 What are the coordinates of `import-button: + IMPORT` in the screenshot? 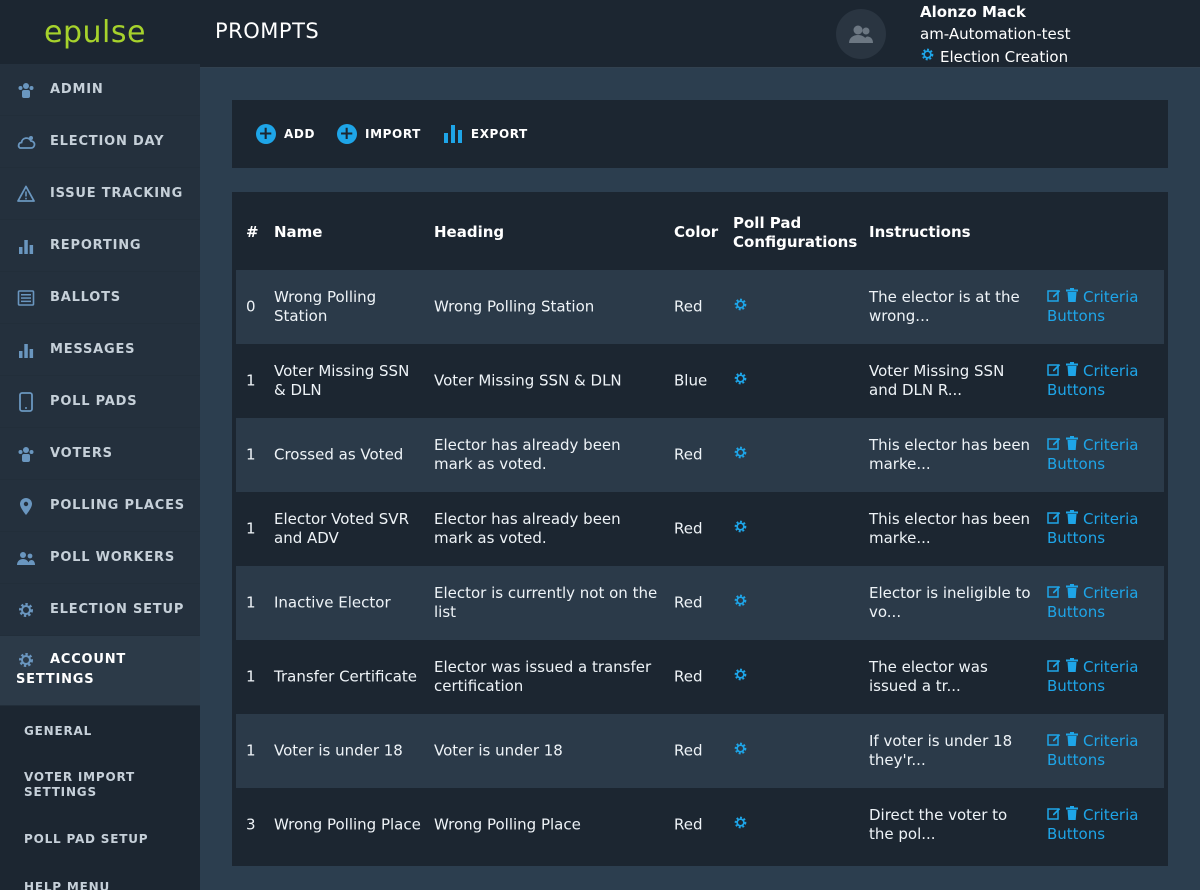 It's located at (379, 134).